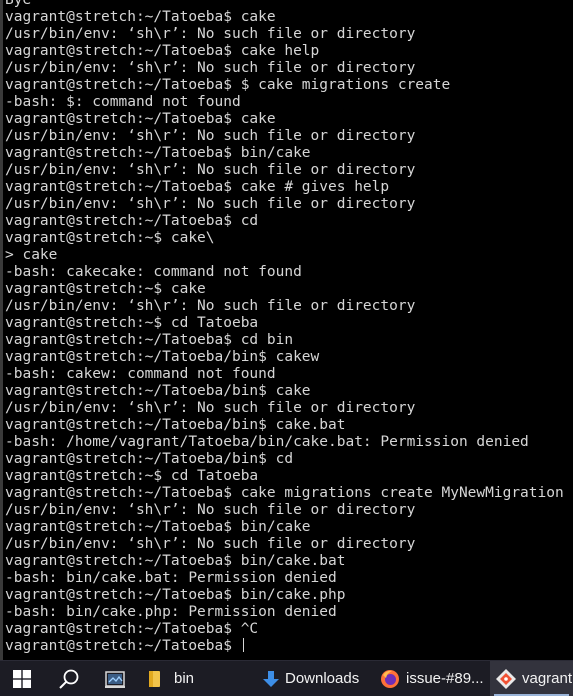 The width and height of the screenshot is (573, 696). Describe the element at coordinates (105, 289) in the screenshot. I see `terminal-line: vagrant@stretch:~$ cake` at that location.